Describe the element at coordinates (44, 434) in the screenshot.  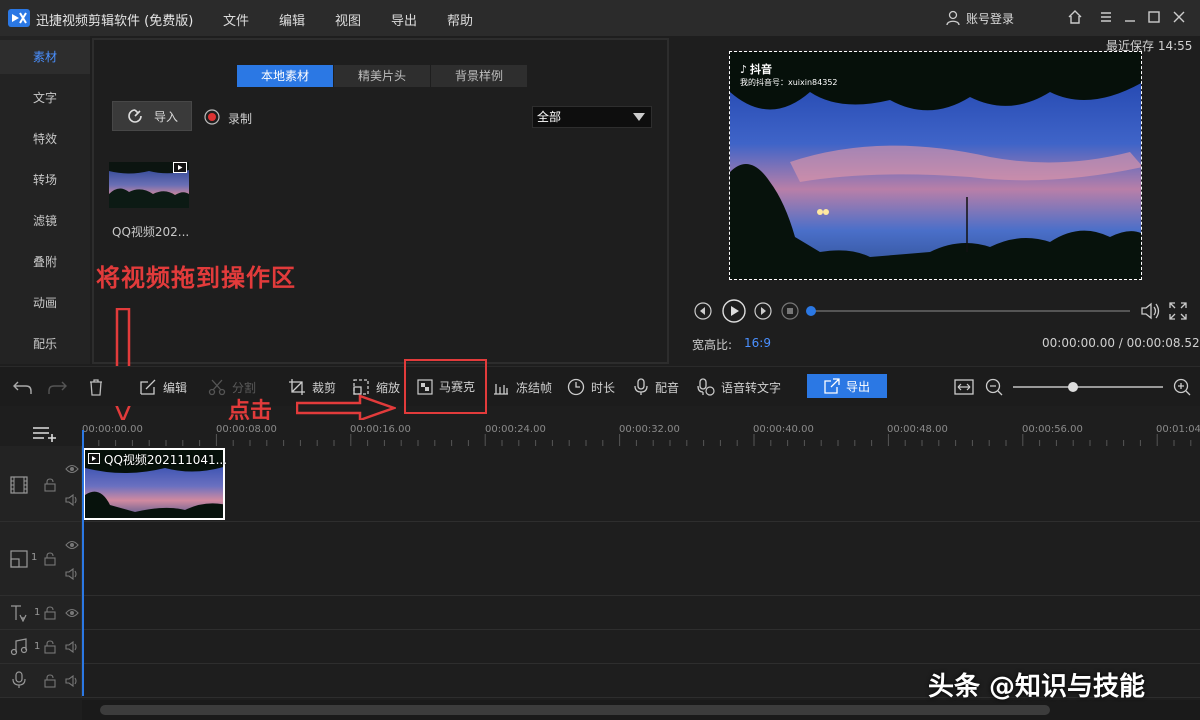
I see `add-track-icon` at that location.